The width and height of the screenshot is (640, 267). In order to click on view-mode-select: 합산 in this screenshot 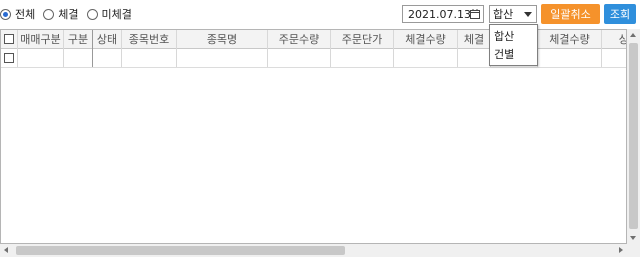, I will do `click(513, 14)`.